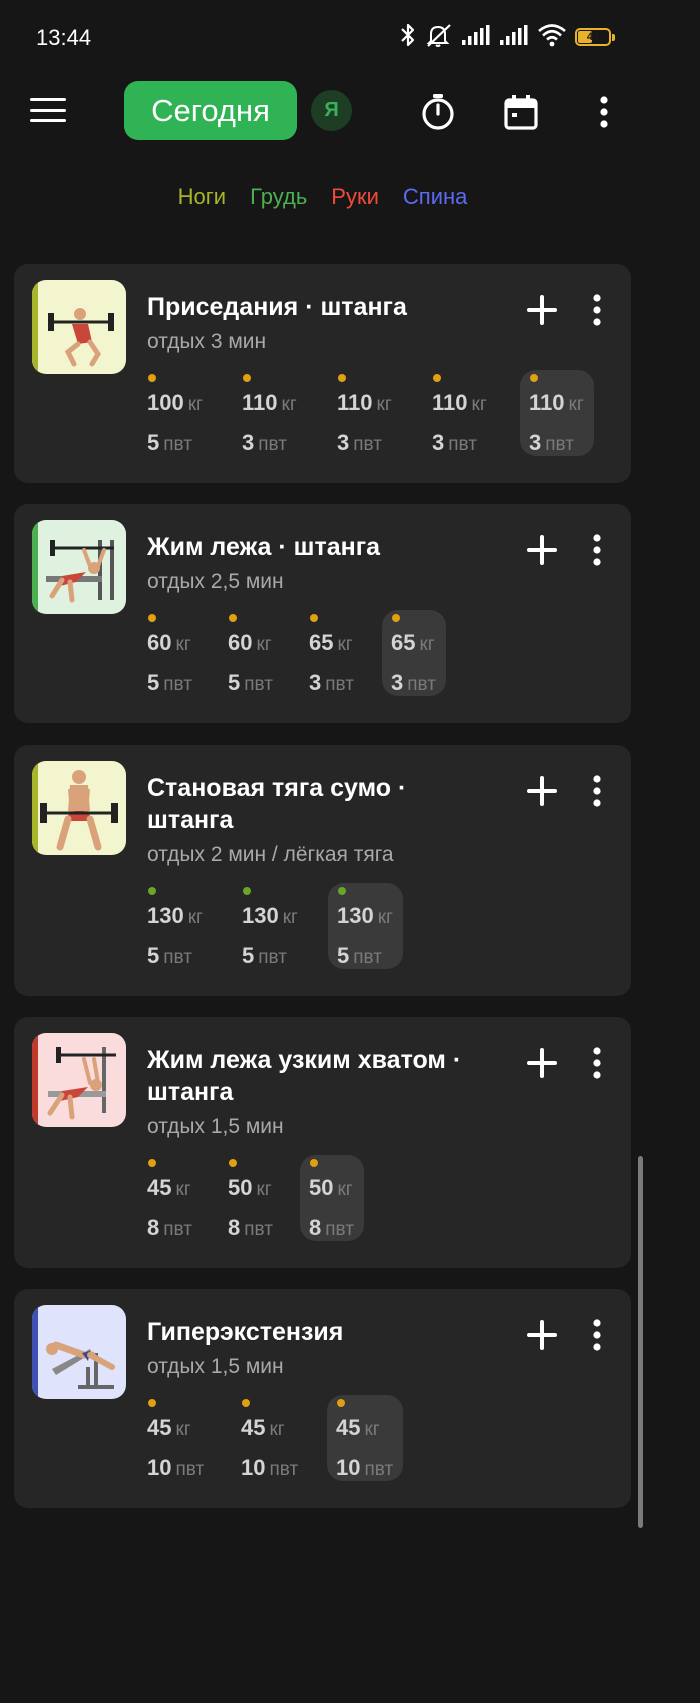 The image size is (700, 1703). I want to click on set-entry-current: 50 кг 8 пвт, so click(332, 1198).